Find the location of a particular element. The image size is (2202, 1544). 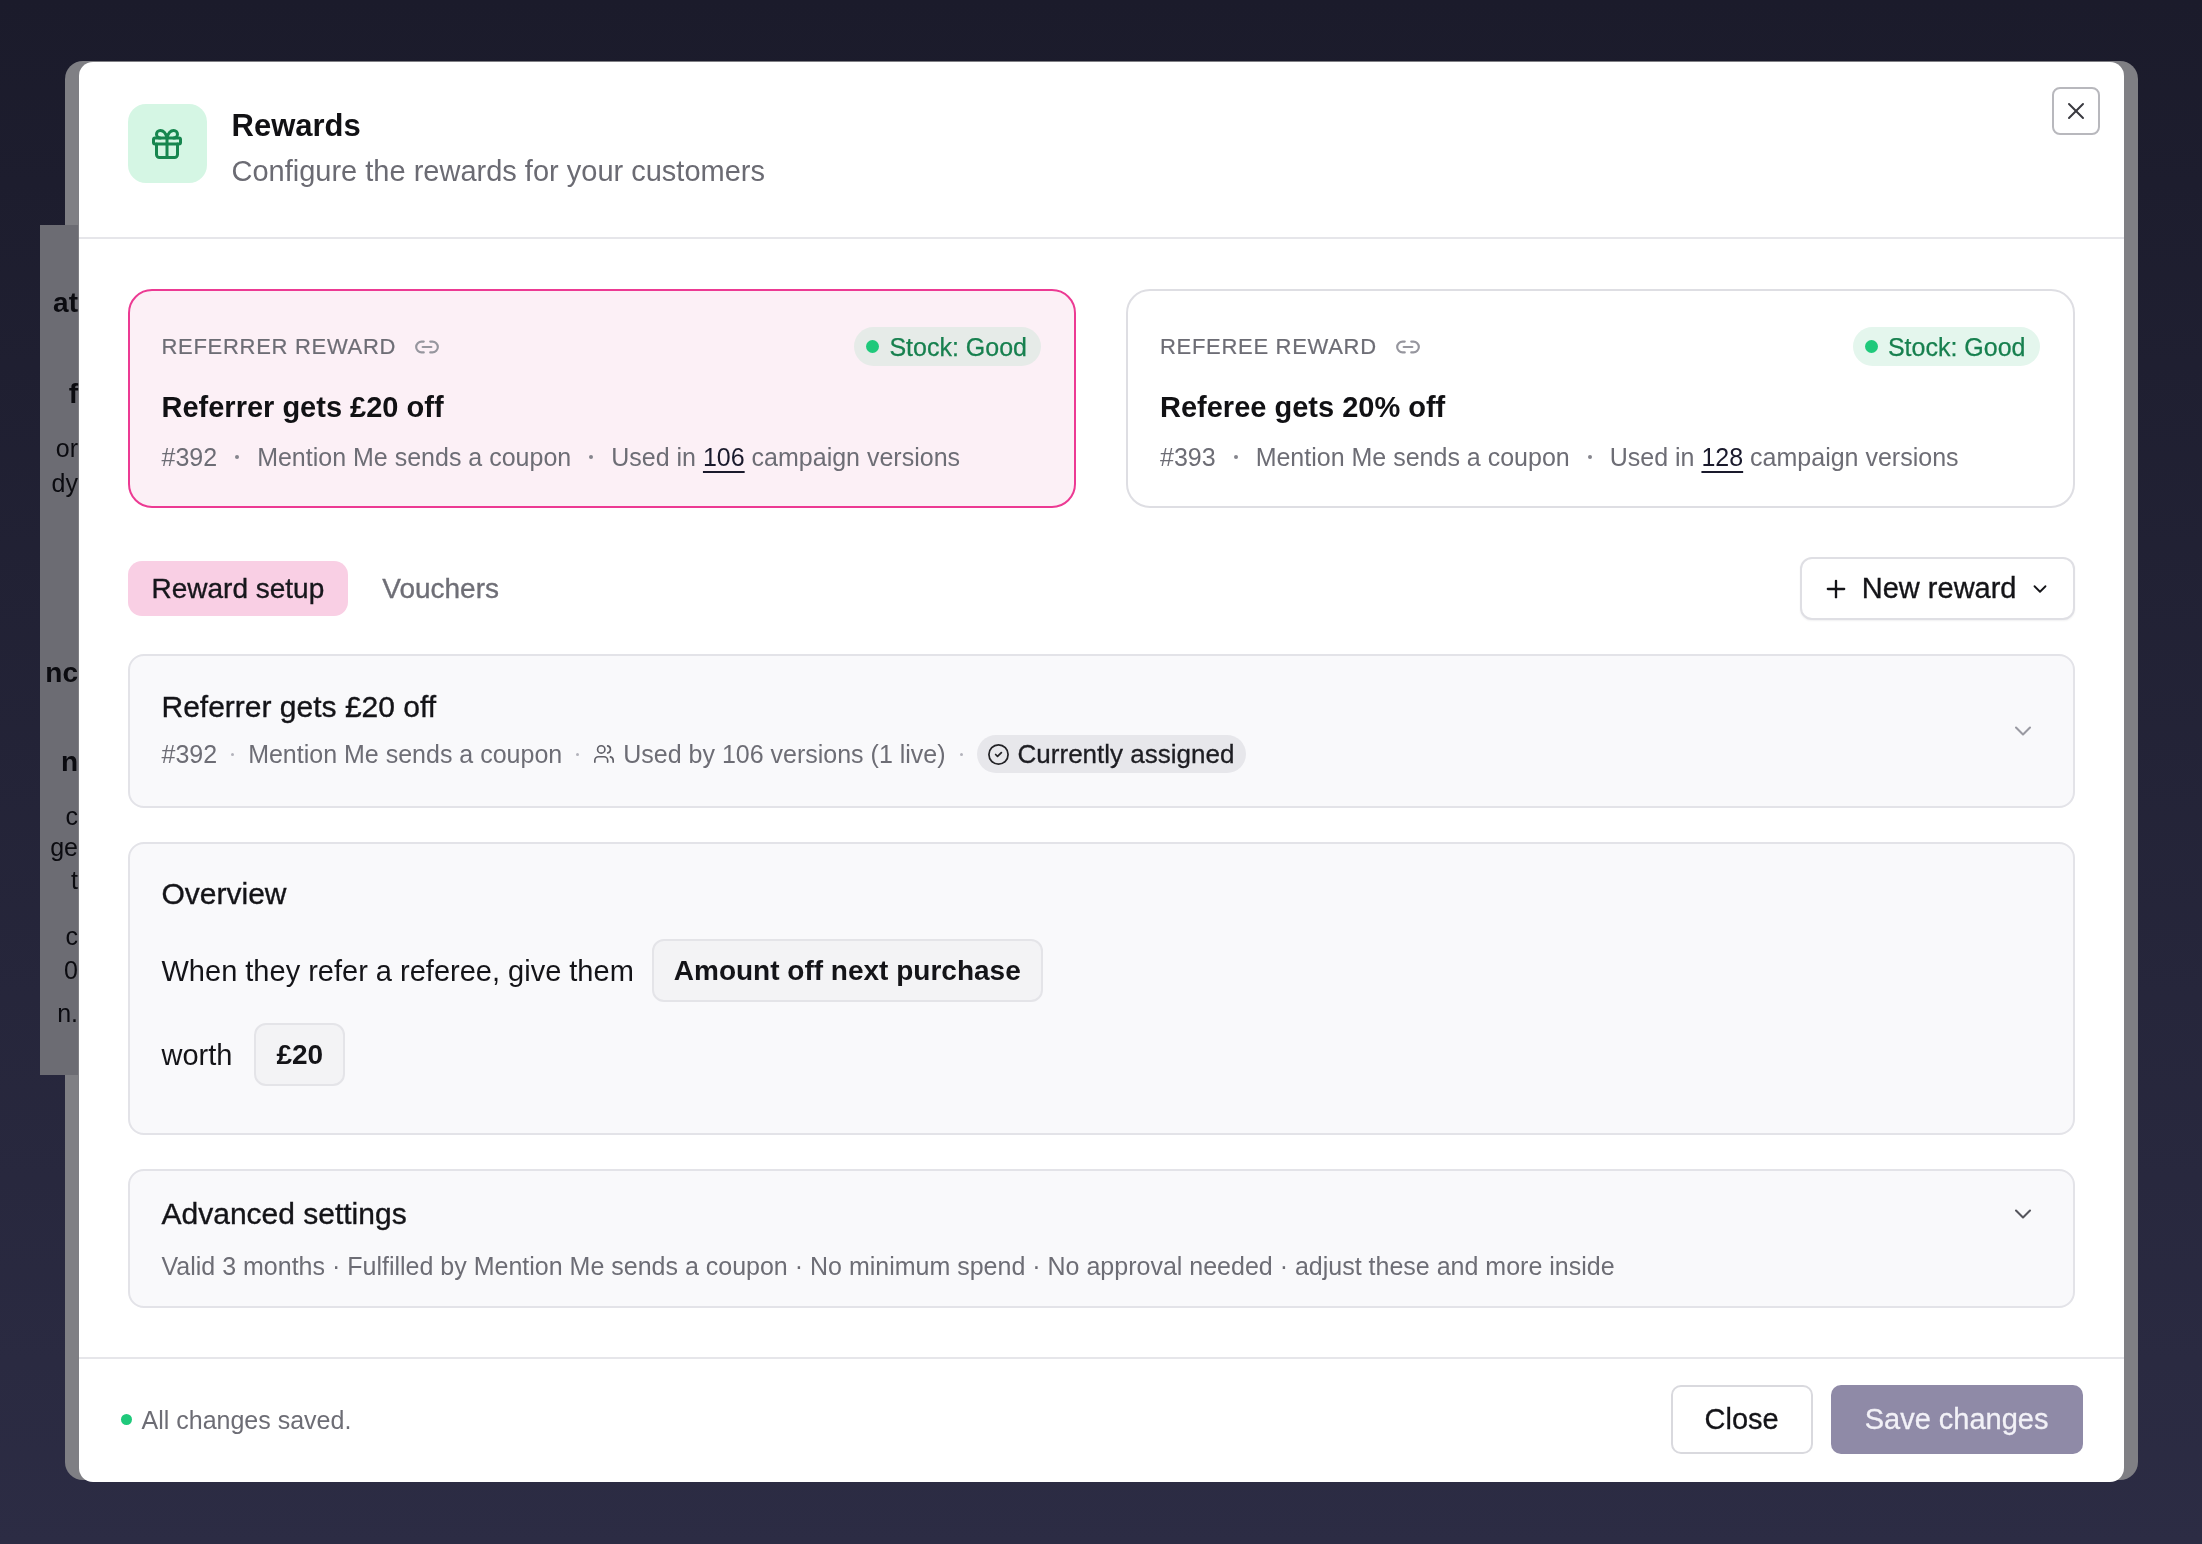

usage-link: 128 is located at coordinates (1722, 457).